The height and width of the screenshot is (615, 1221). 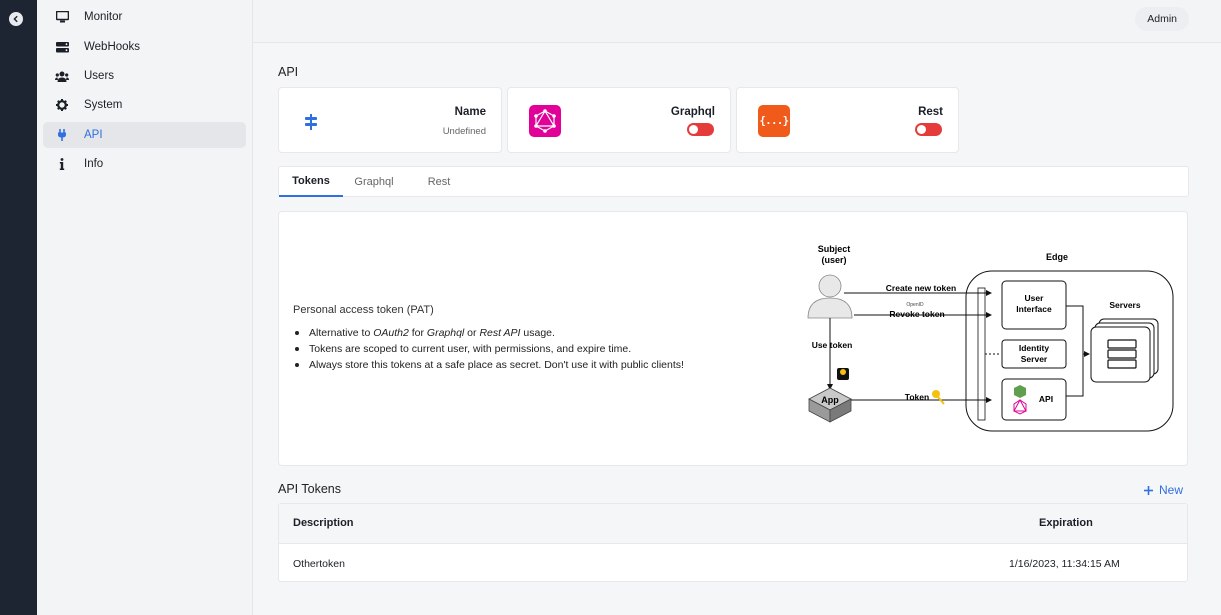 What do you see at coordinates (144, 164) in the screenshot?
I see `sidebar-item-info: Info` at bounding box center [144, 164].